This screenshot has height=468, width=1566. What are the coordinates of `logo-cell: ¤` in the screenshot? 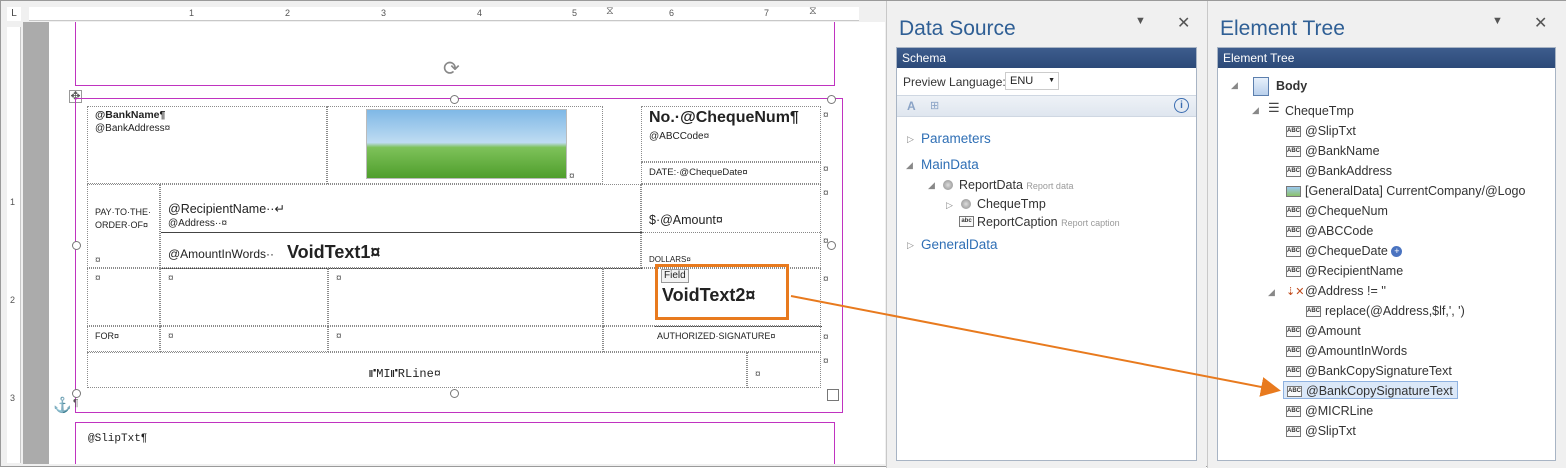 It's located at (465, 145).